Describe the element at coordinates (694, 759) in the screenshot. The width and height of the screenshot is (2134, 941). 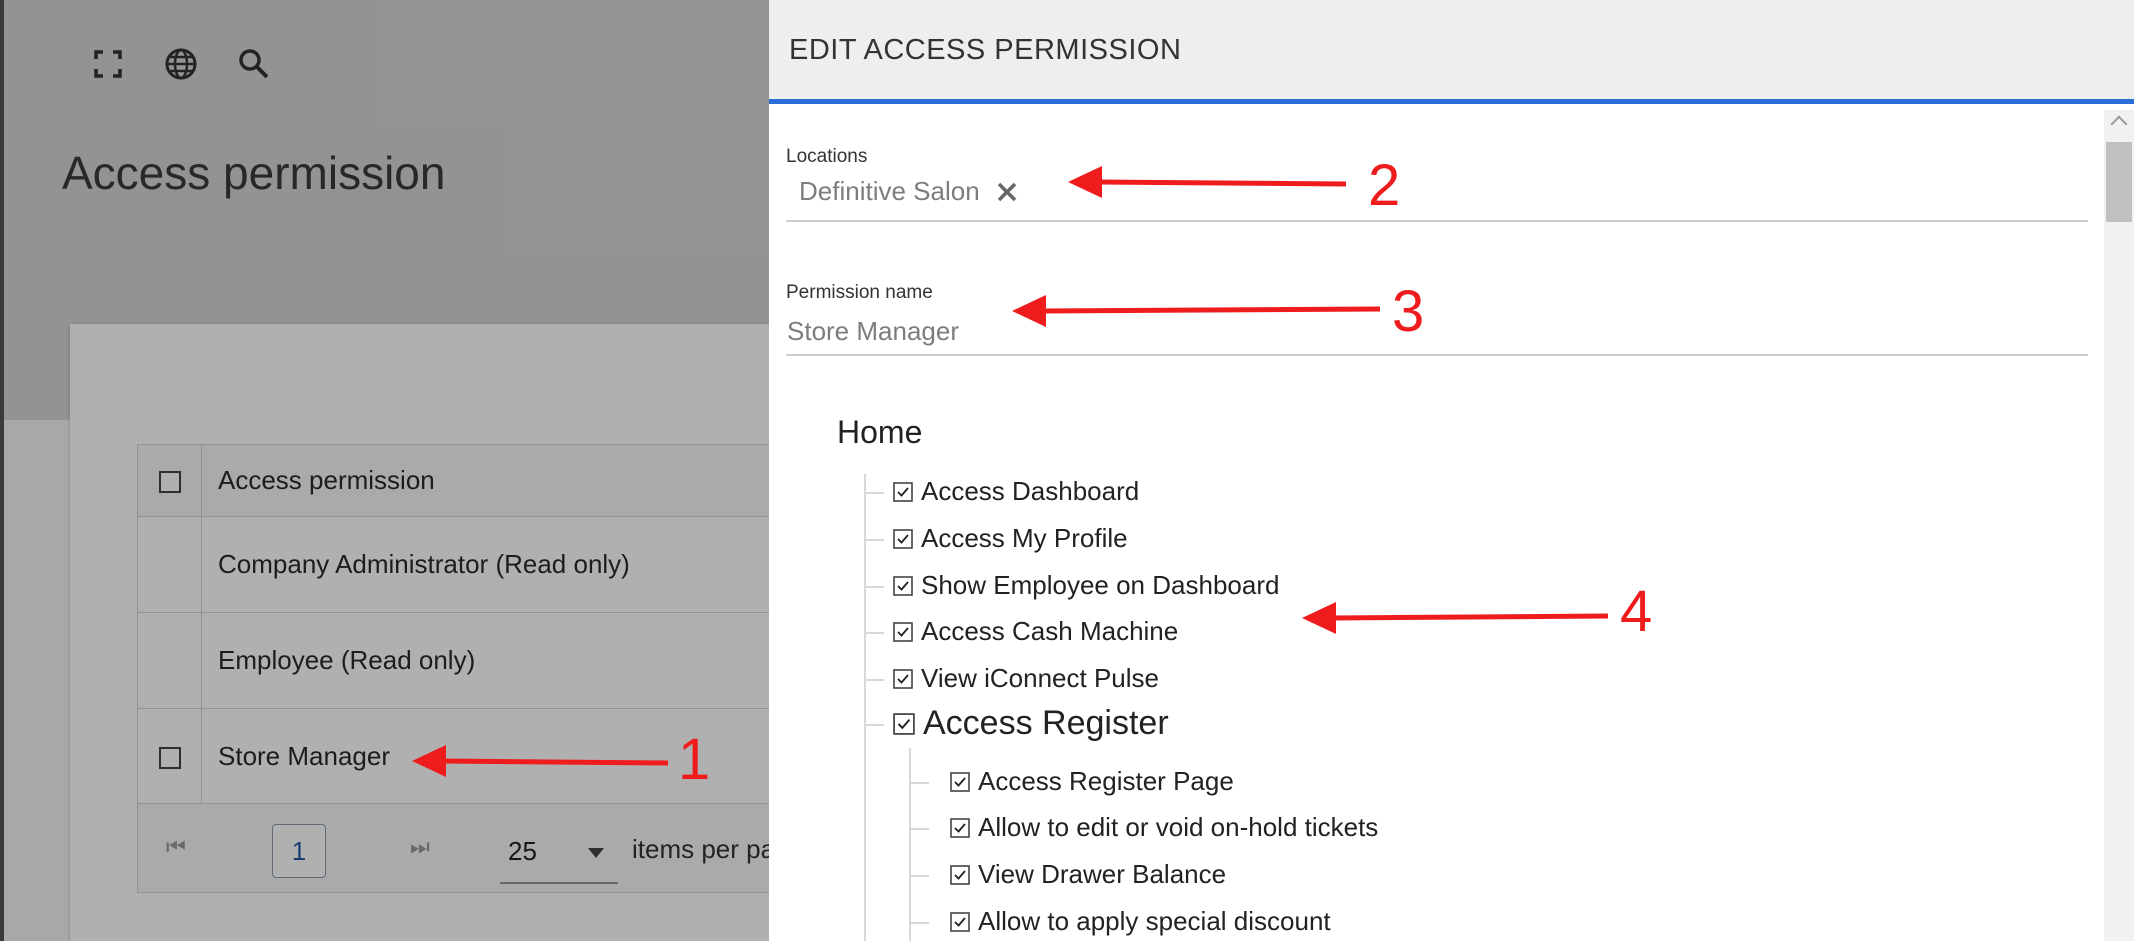
I see `annotation-number-1: 1` at that location.